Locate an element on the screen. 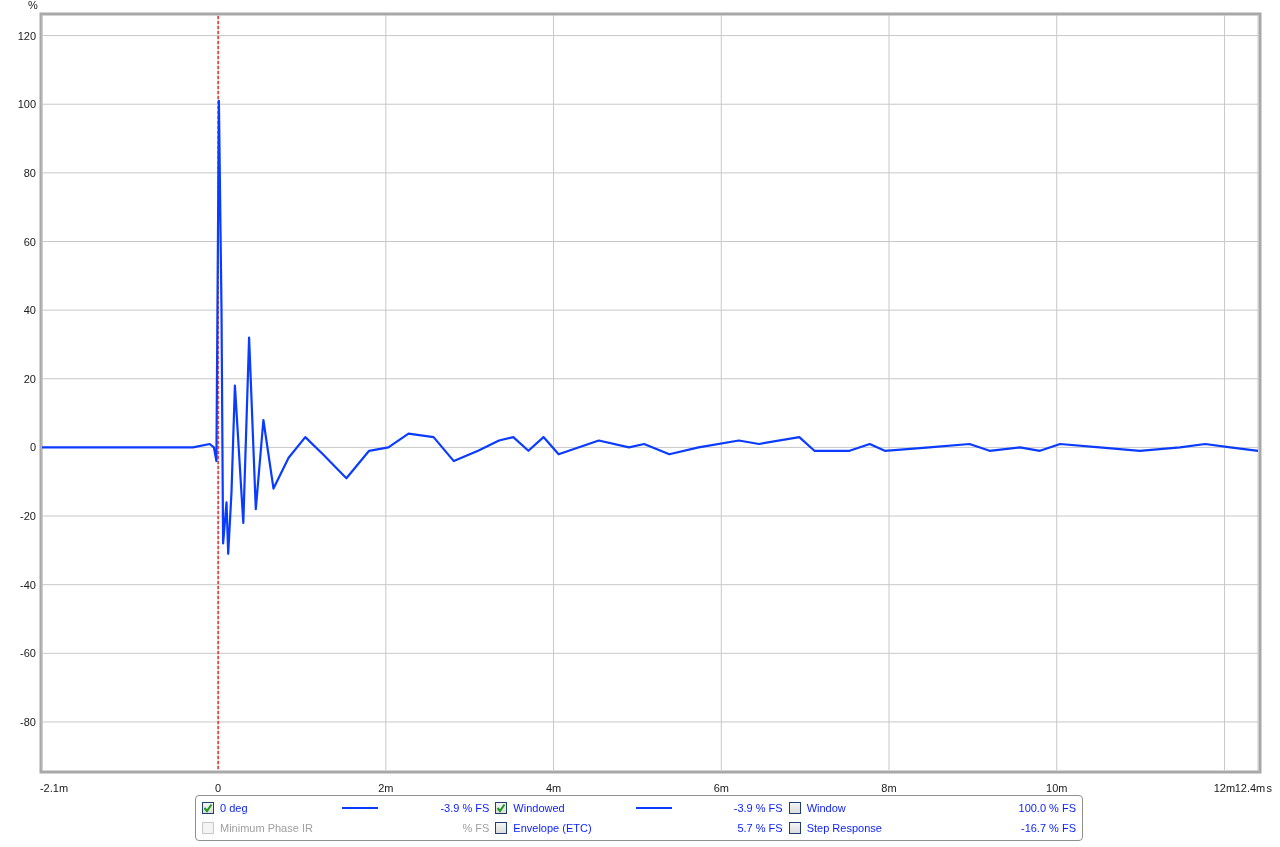 The height and width of the screenshot is (847, 1280). legend-label: Envelope (ETC) is located at coordinates (553, 828).